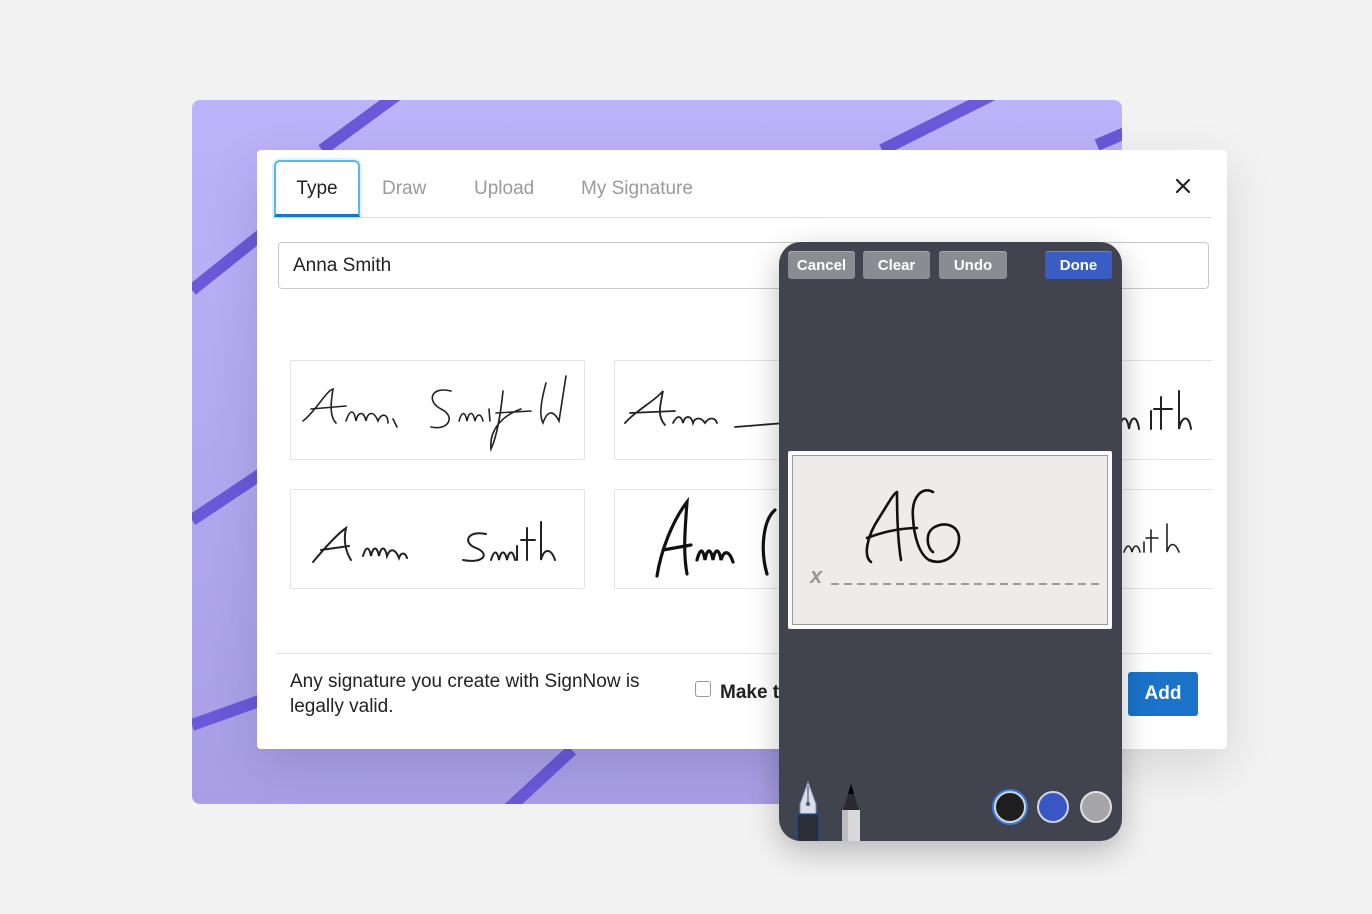 This screenshot has height=914, width=1372. I want to click on tab-upload: Upload, so click(504, 188).